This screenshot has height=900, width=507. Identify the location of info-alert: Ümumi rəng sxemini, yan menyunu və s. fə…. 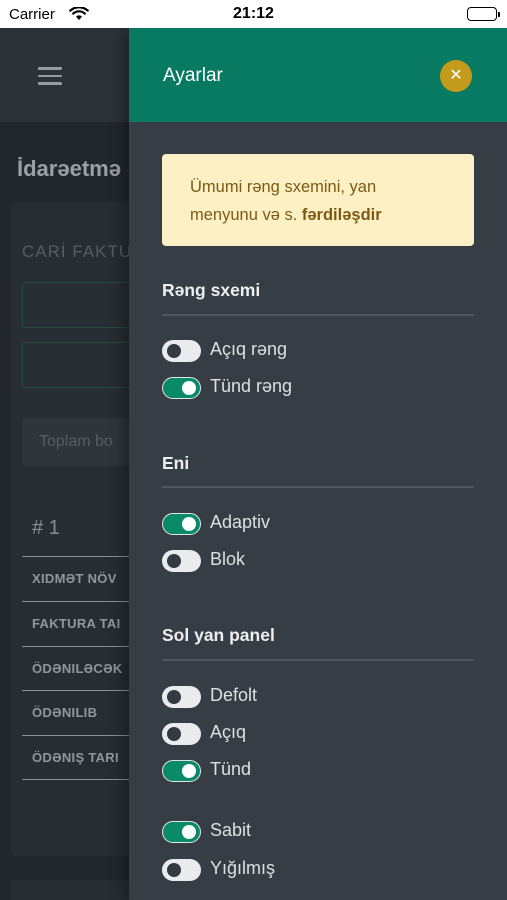
(318, 200).